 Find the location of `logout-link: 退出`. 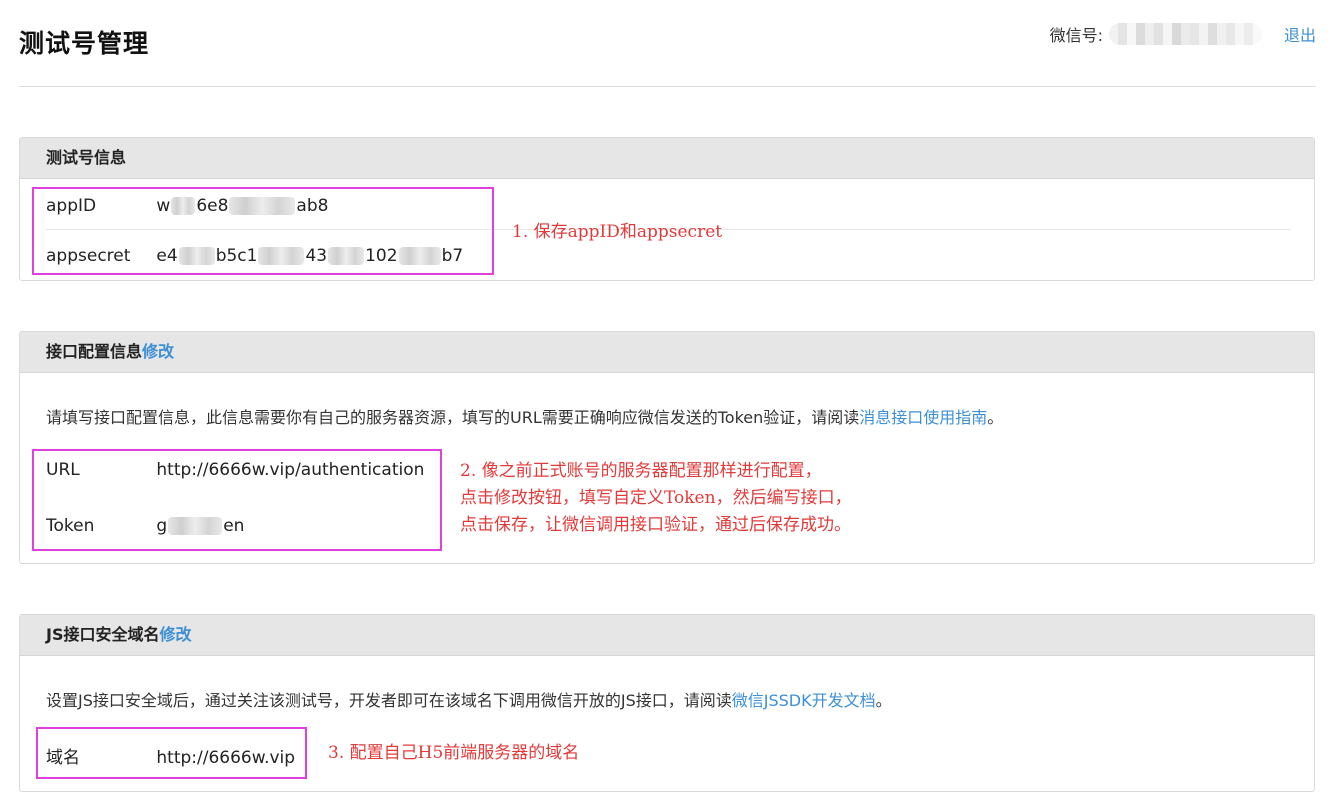

logout-link: 退出 is located at coordinates (1300, 34).